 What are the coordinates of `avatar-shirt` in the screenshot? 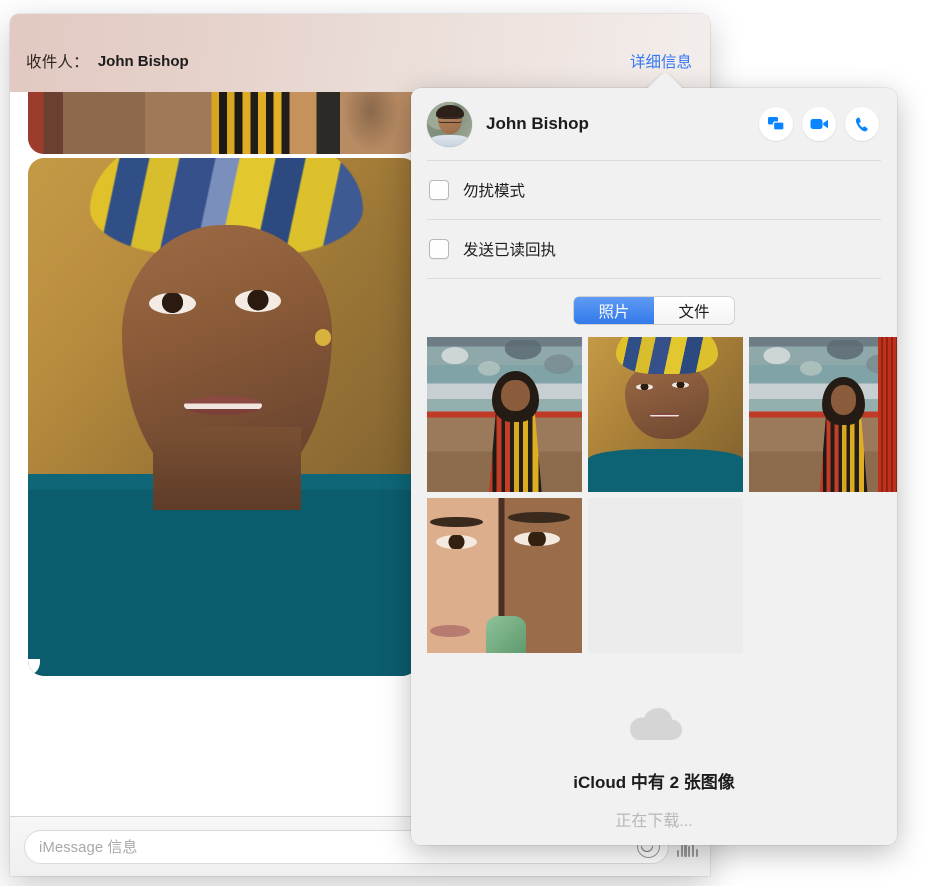 It's located at (449, 140).